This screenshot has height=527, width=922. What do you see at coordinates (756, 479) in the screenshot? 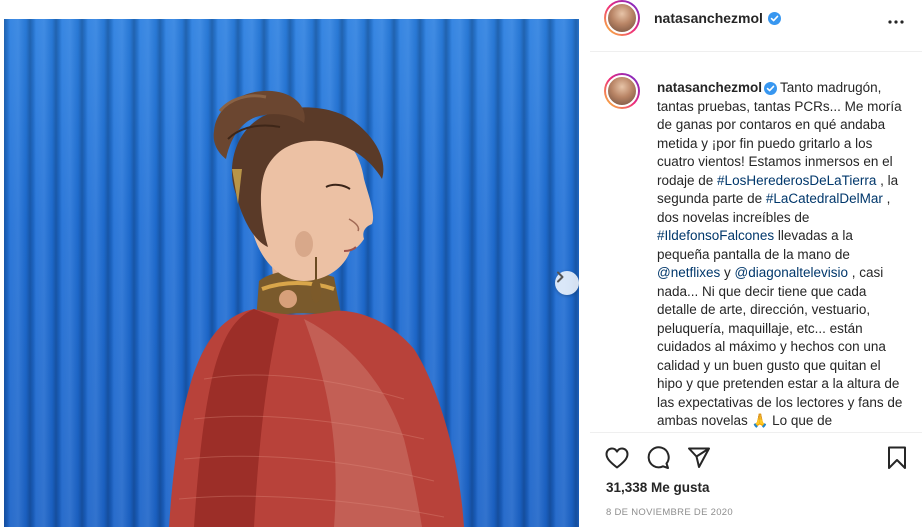
I see `actions-bar: 31,338 Me gusta 8 DE NOVIEMBRE DE 2020` at bounding box center [756, 479].